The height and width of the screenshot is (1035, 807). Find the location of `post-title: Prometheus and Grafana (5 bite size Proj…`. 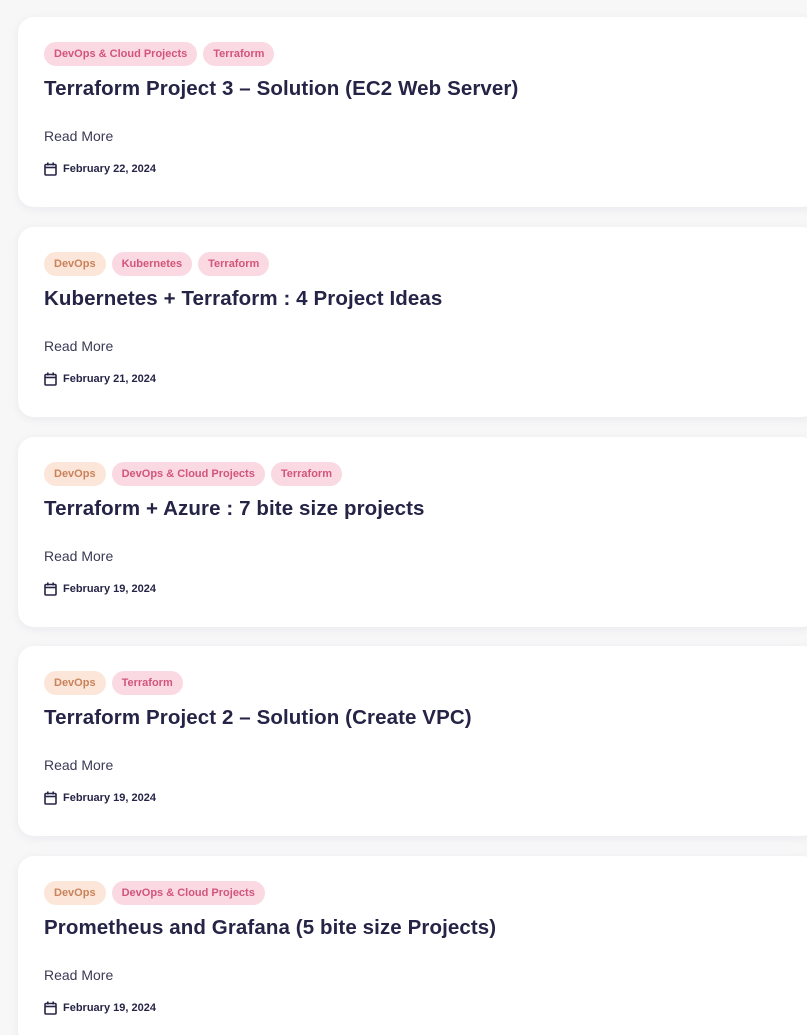

post-title: Prometheus and Grafana (5 bite size Proj… is located at coordinates (270, 928).